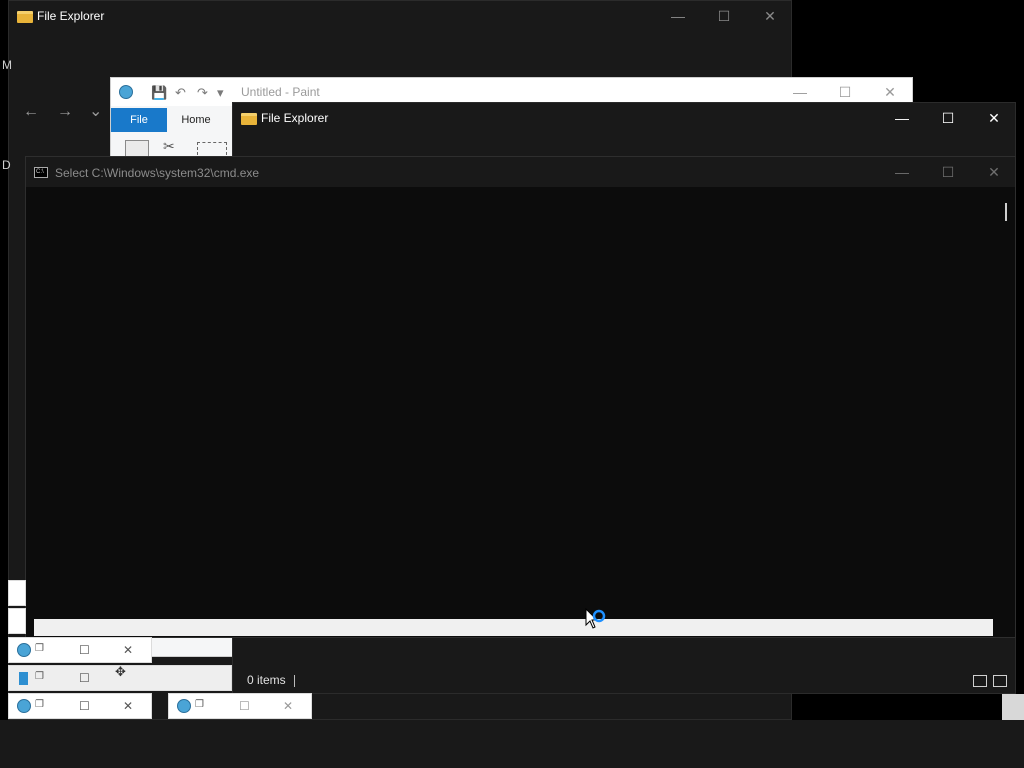 The width and height of the screenshot is (1024, 768). Describe the element at coordinates (159, 93) in the screenshot. I see `save-icon: 💾` at that location.